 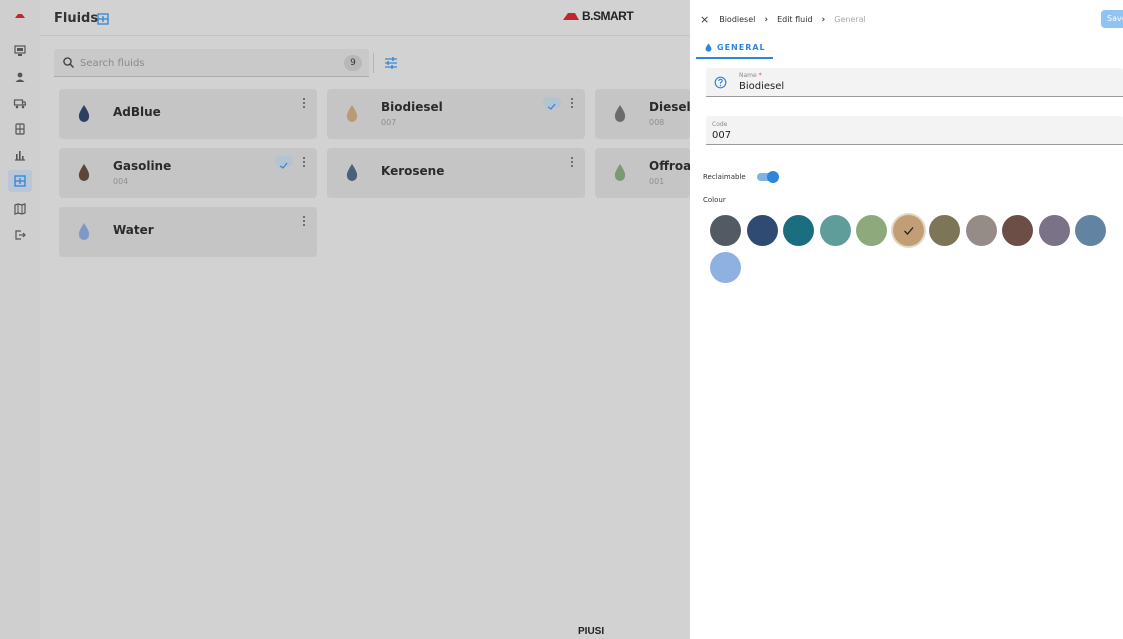 What do you see at coordinates (773, 177) in the screenshot?
I see `toggle-thumb` at bounding box center [773, 177].